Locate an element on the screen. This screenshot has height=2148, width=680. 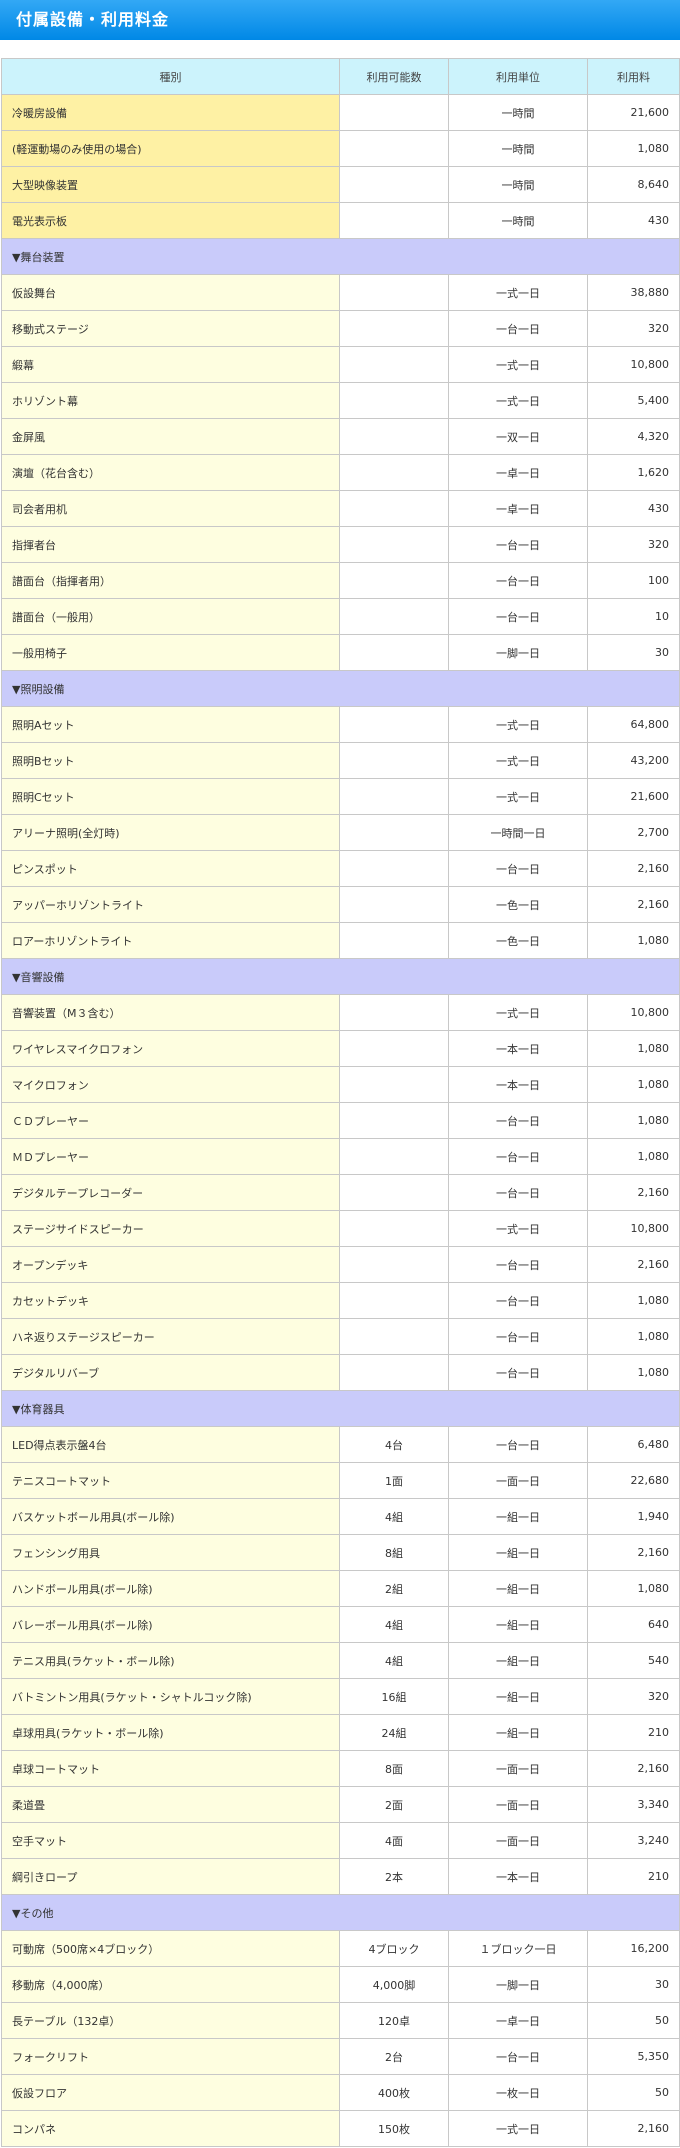
item-count-cell: 2面 is located at coordinates (394, 1804).